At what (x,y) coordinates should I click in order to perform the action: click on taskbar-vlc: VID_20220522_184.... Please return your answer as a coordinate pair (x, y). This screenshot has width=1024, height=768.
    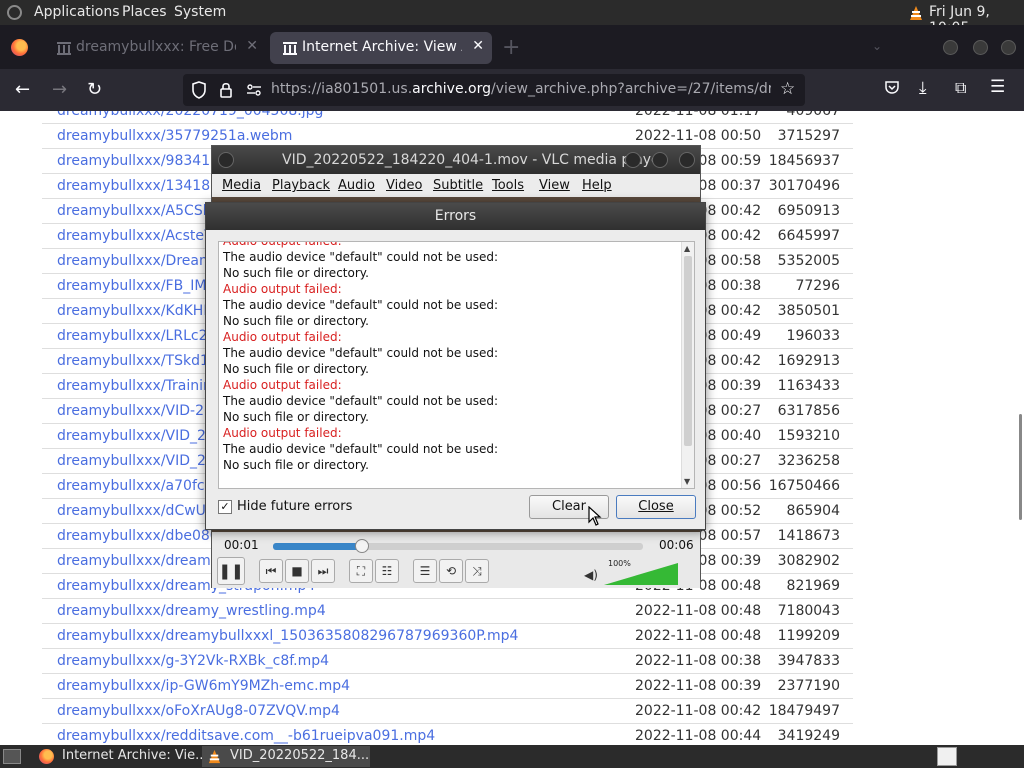
    Looking at the image, I should click on (286, 756).